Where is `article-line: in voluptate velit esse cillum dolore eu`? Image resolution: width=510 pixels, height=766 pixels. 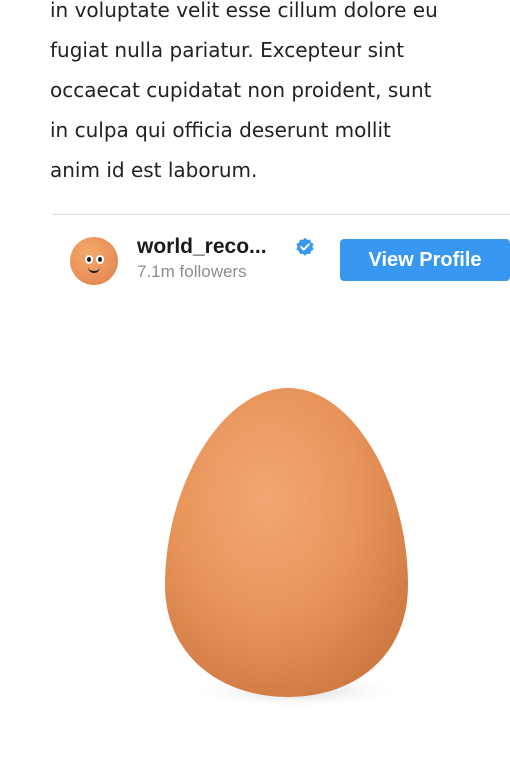 article-line: in voluptate velit esse cillum dolore eu is located at coordinates (244, 11).